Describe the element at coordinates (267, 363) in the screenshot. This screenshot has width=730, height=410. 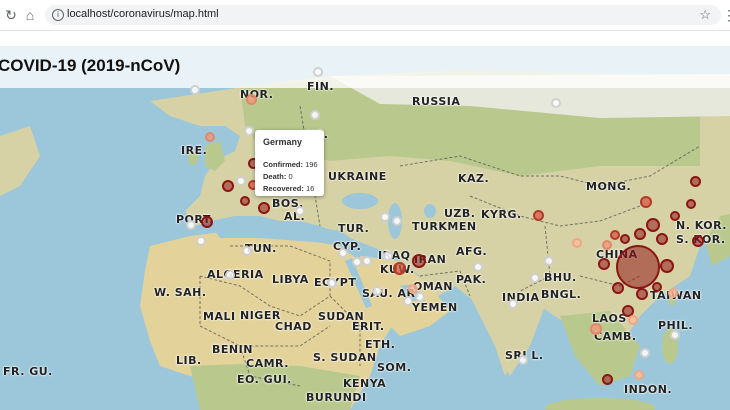
I see `country-label-camr: CAMR.` at that location.